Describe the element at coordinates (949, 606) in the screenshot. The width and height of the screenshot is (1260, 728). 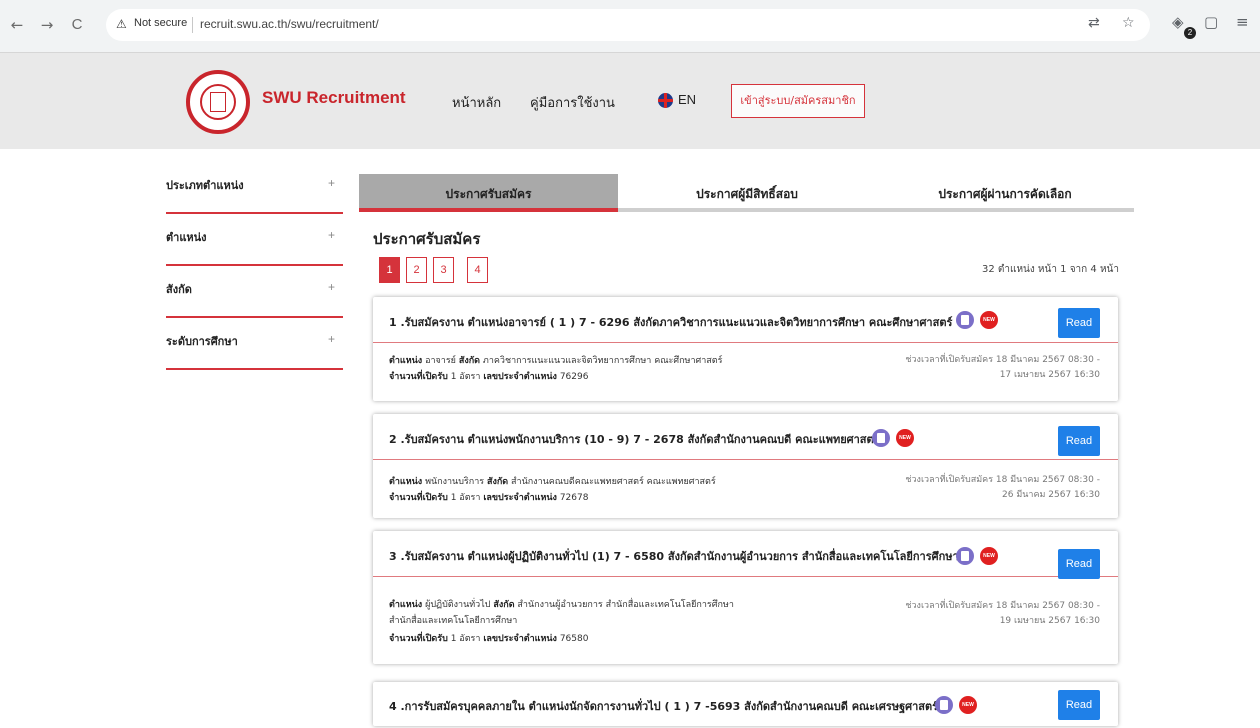
I see `period-label: ช่วงเวลาที่เปิดรับสมัคร` at that location.